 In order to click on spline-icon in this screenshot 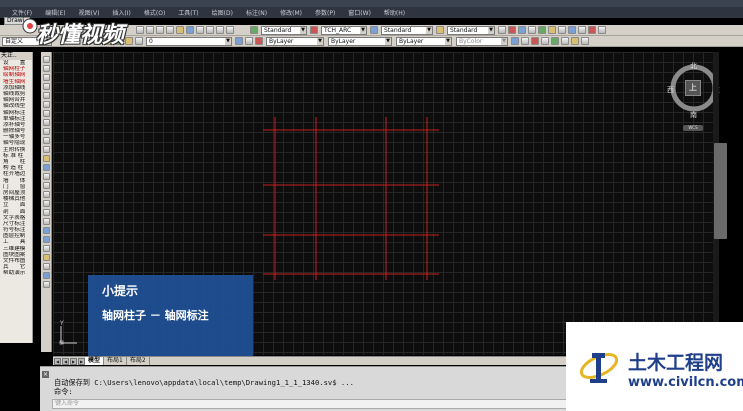, I will do `click(46, 131)`.